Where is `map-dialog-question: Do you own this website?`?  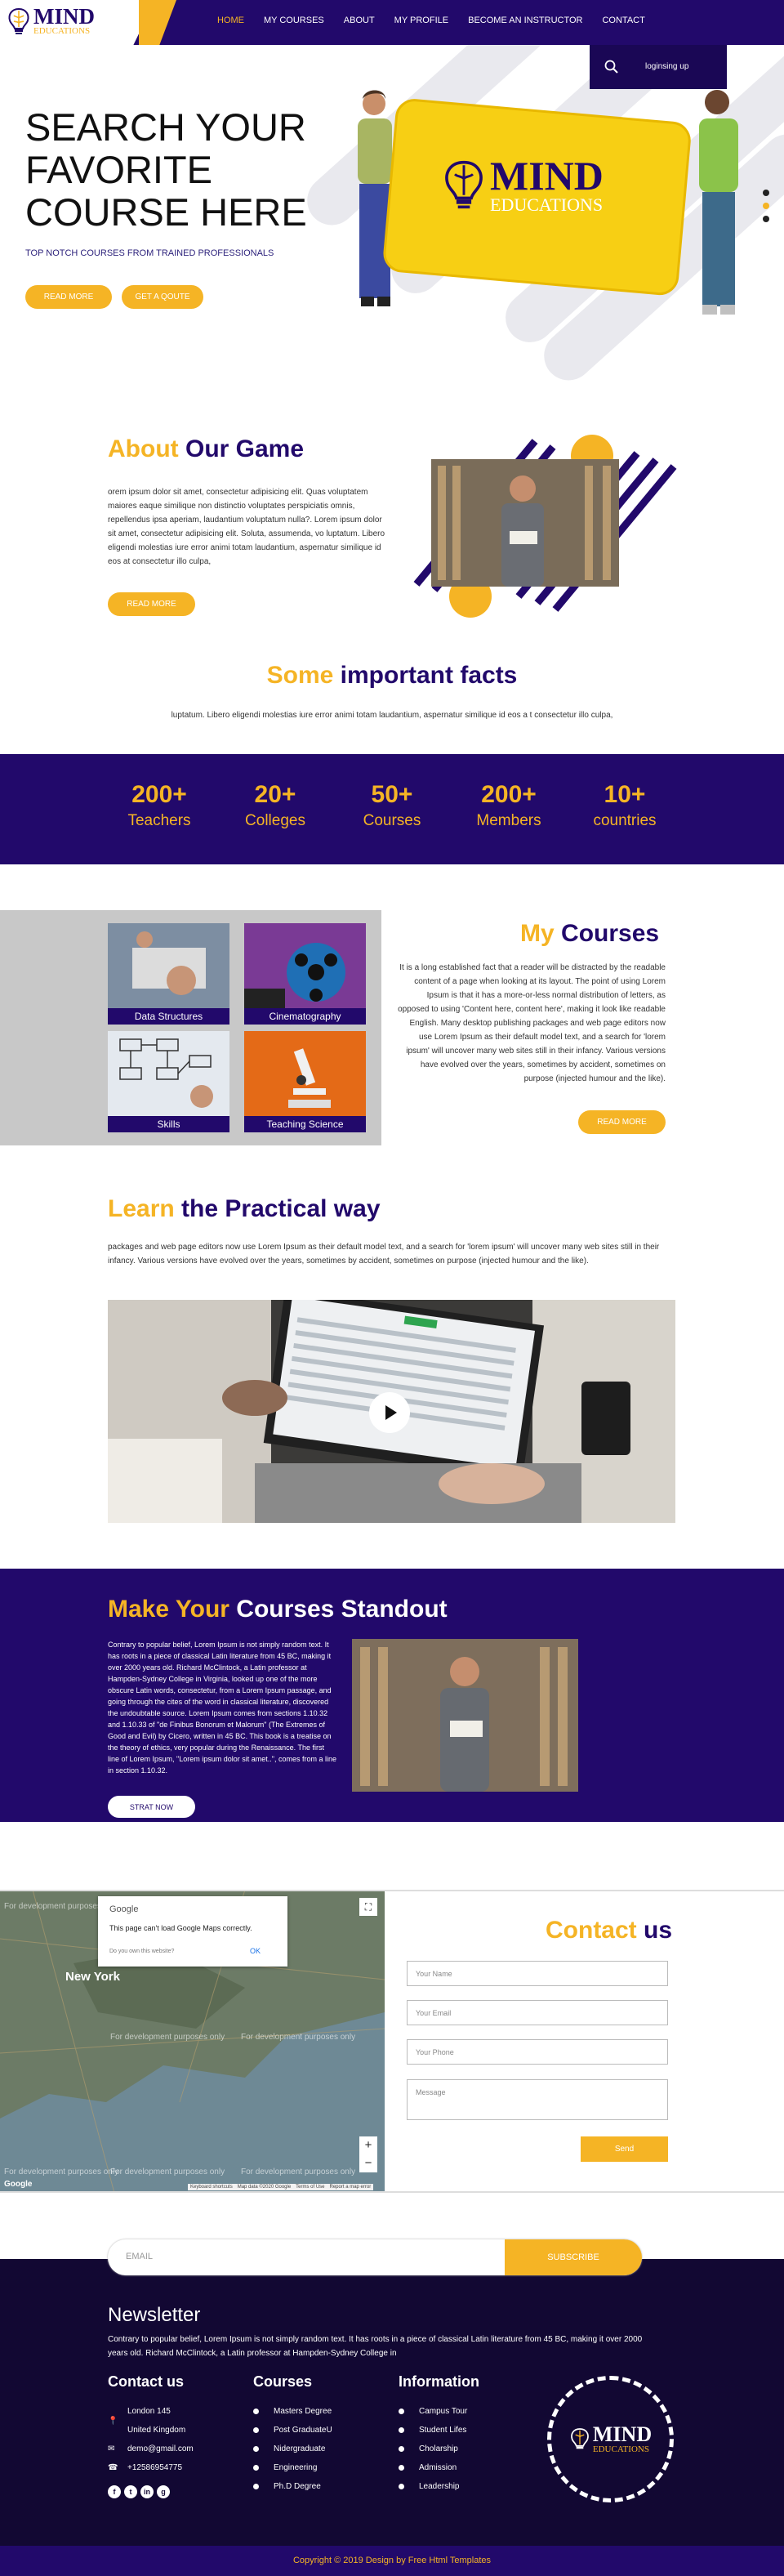 map-dialog-question: Do you own this website? is located at coordinates (142, 1952).